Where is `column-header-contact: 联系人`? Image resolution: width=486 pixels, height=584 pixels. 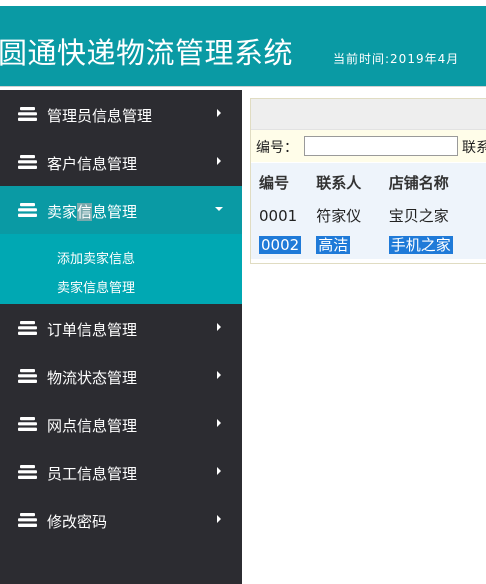
column-header-contact: 联系人 is located at coordinates (352, 182).